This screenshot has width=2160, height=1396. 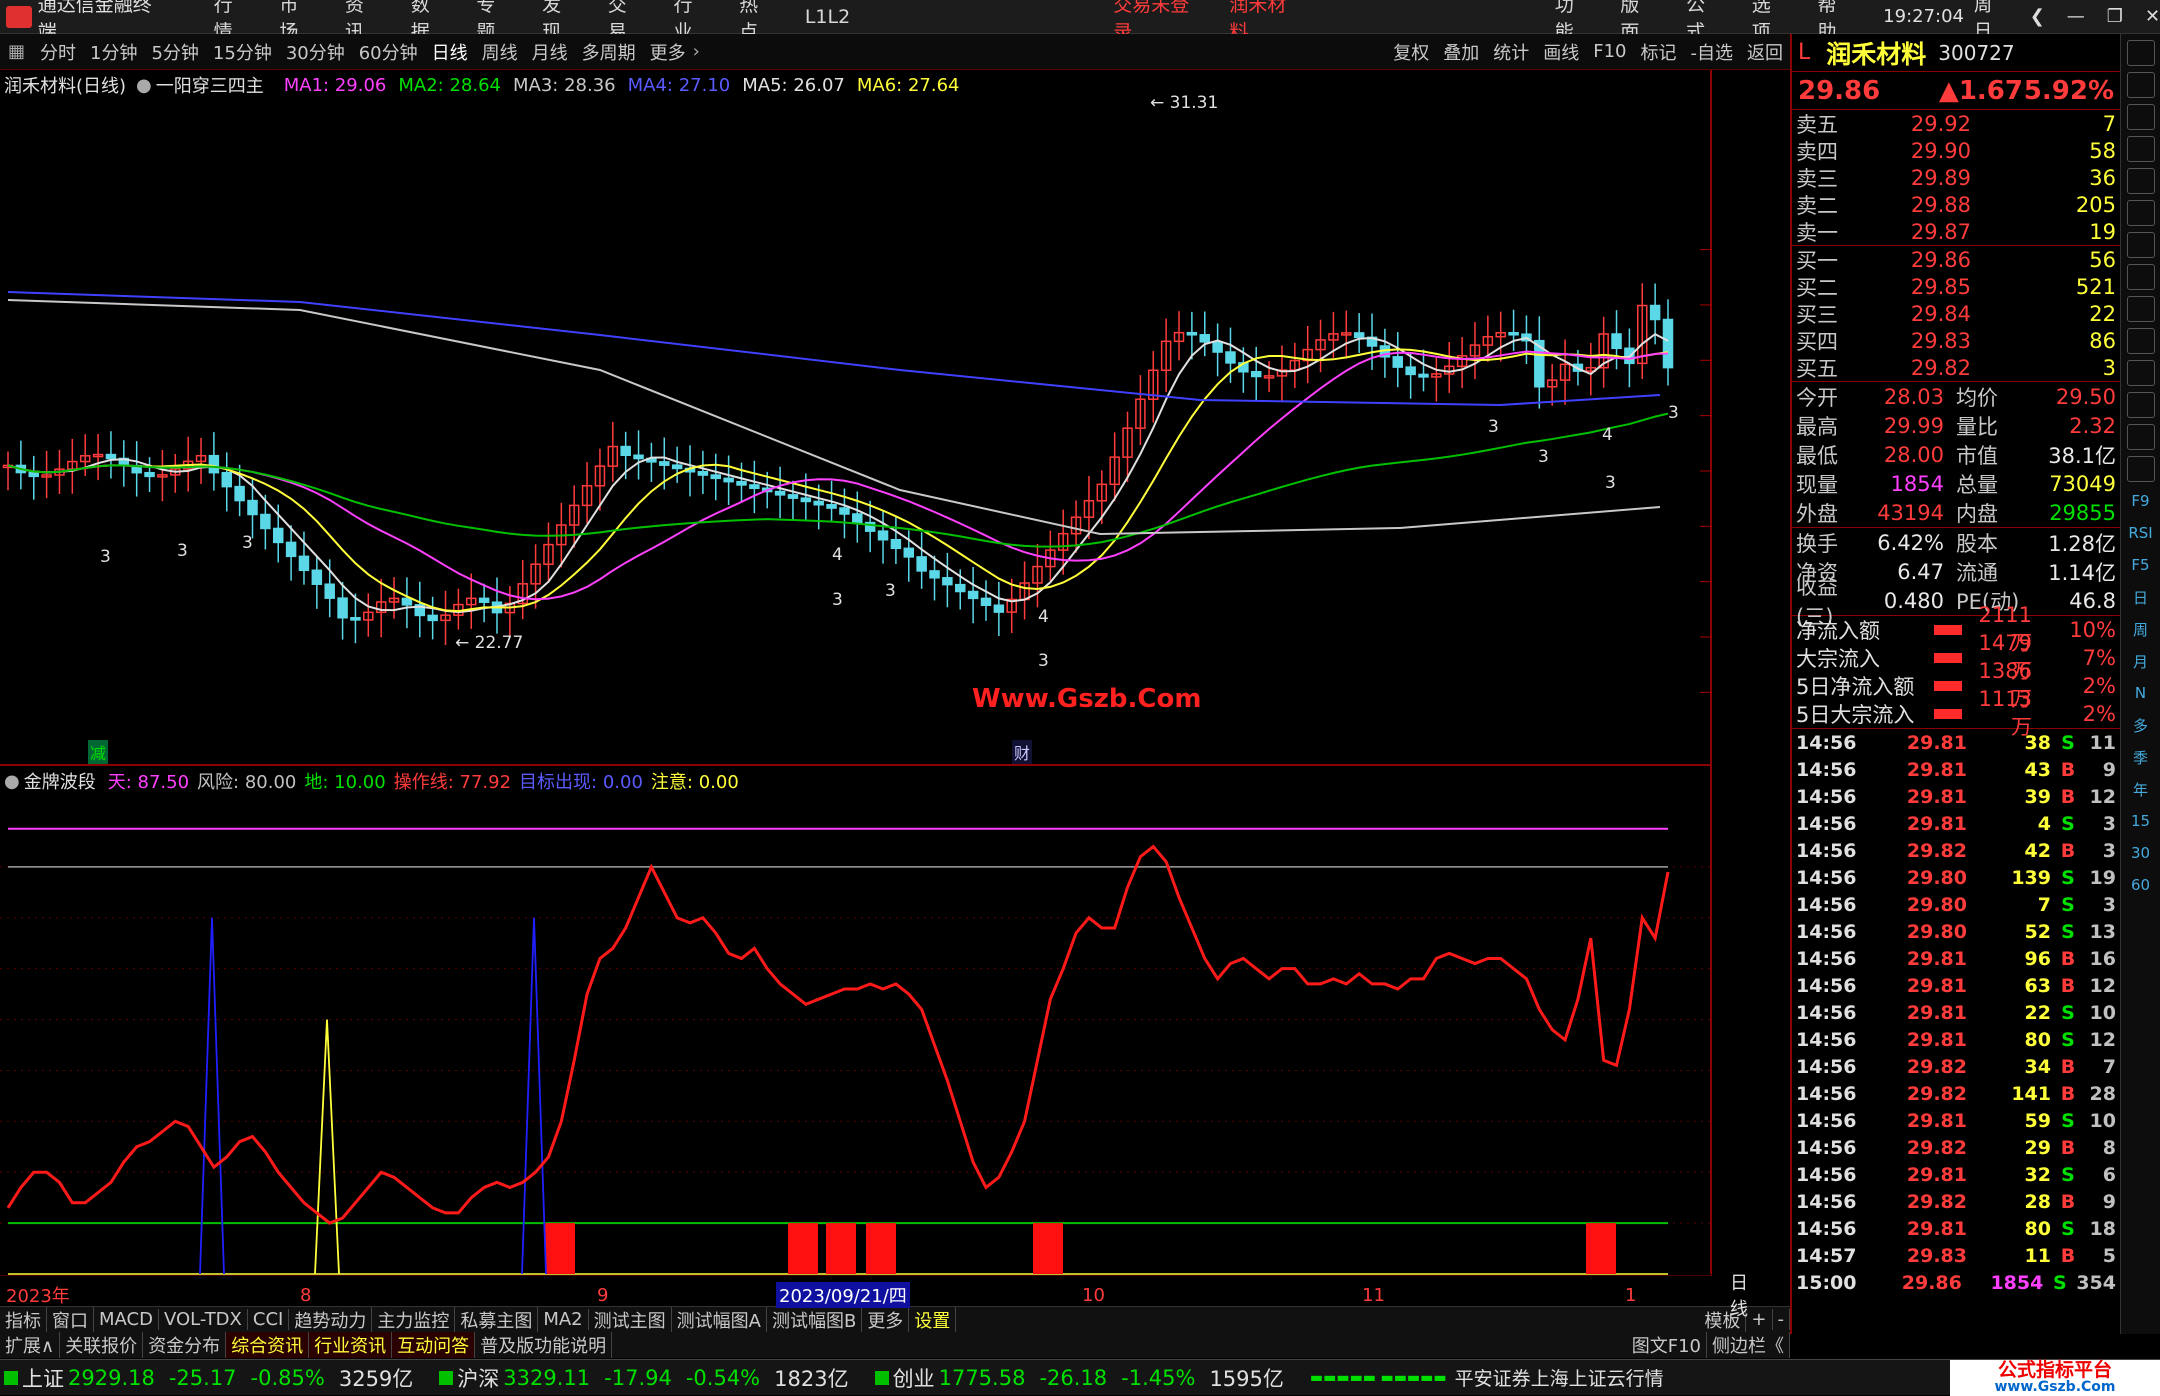 What do you see at coordinates (696, 51) in the screenshot?
I see `chevron-right-icon: ›` at bounding box center [696, 51].